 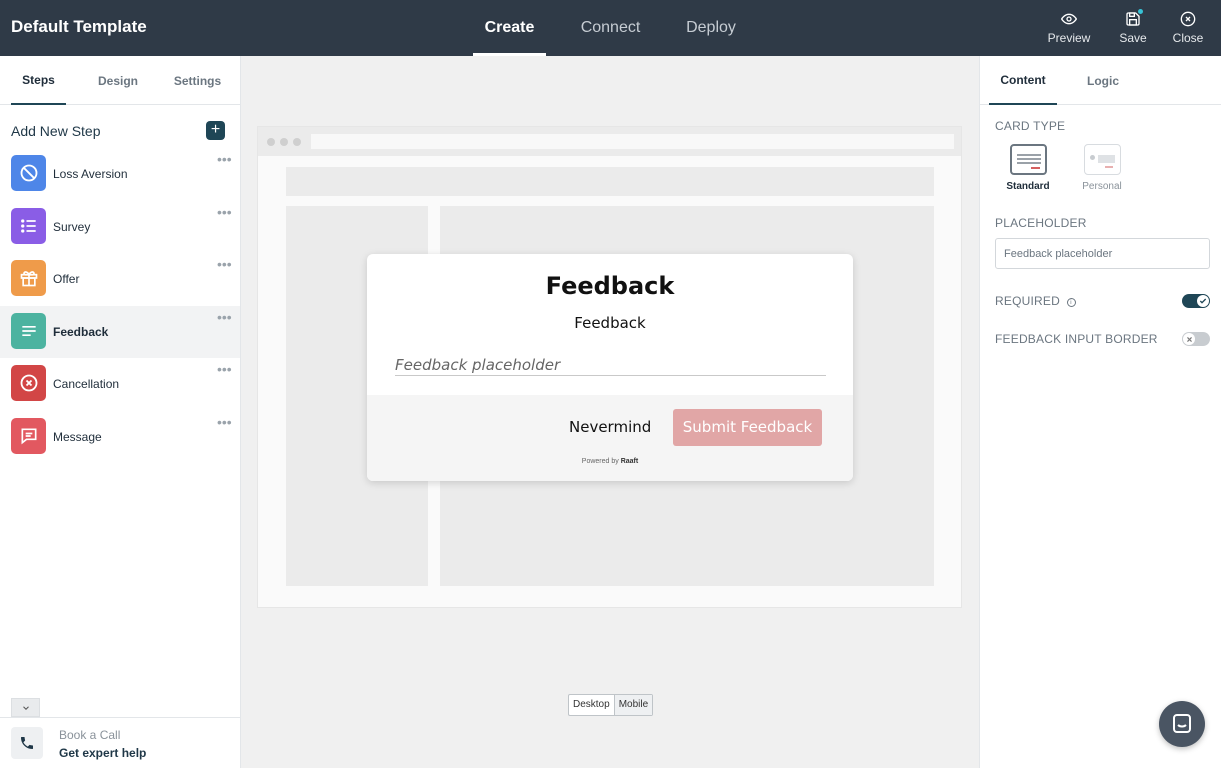 I want to click on list-icon, so click(x=28, y=225).